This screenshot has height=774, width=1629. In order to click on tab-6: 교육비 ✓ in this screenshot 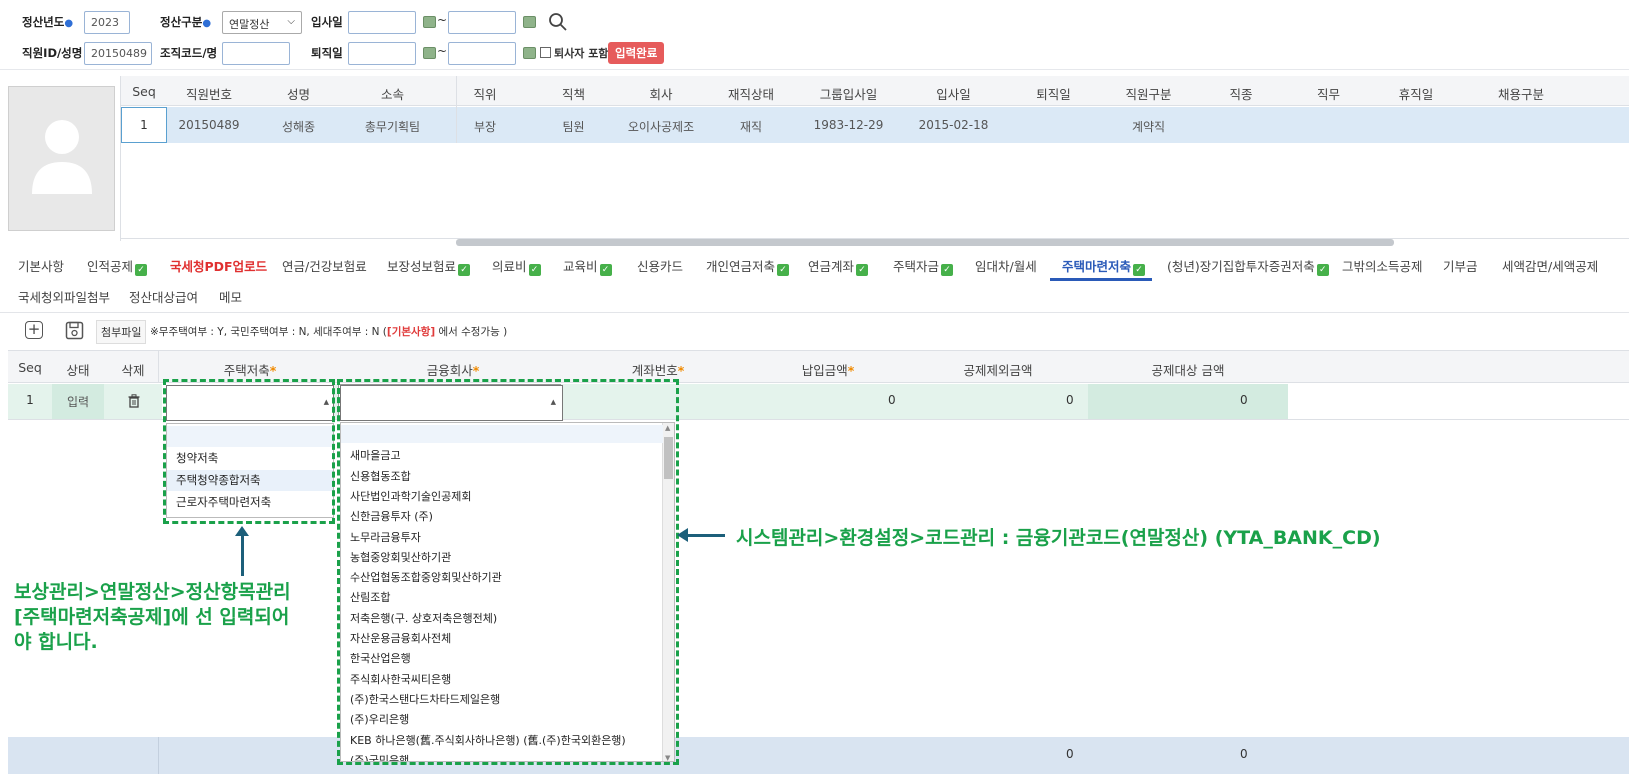, I will do `click(587, 266)`.